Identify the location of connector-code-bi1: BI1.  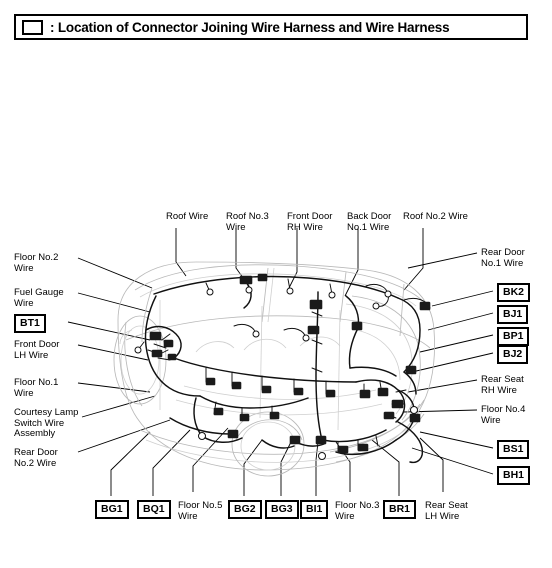
(314, 509).